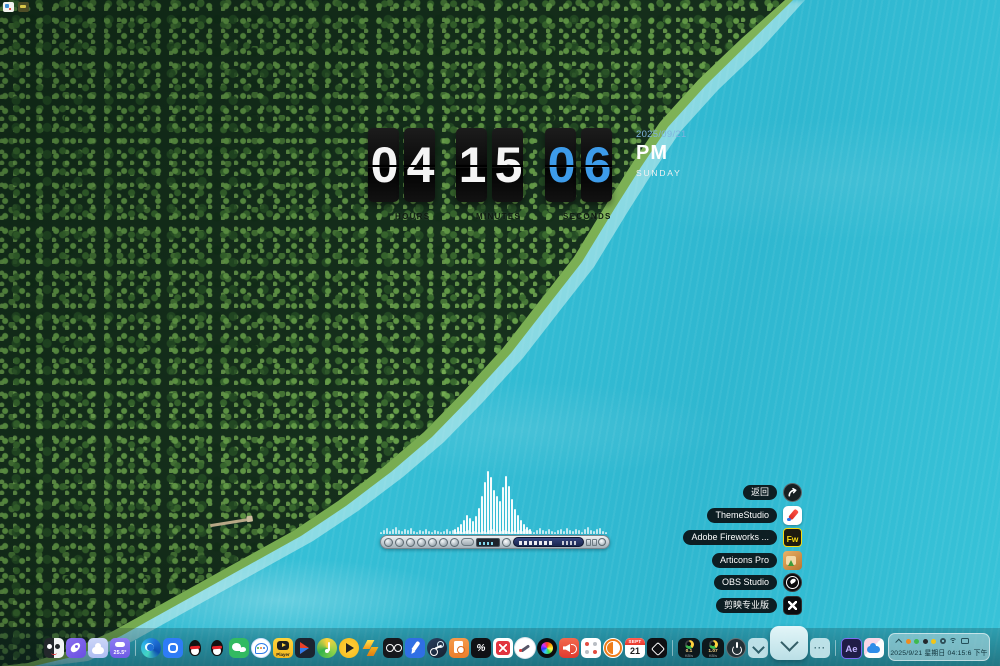  I want to click on dock-show-desktop-button, so click(789, 643).